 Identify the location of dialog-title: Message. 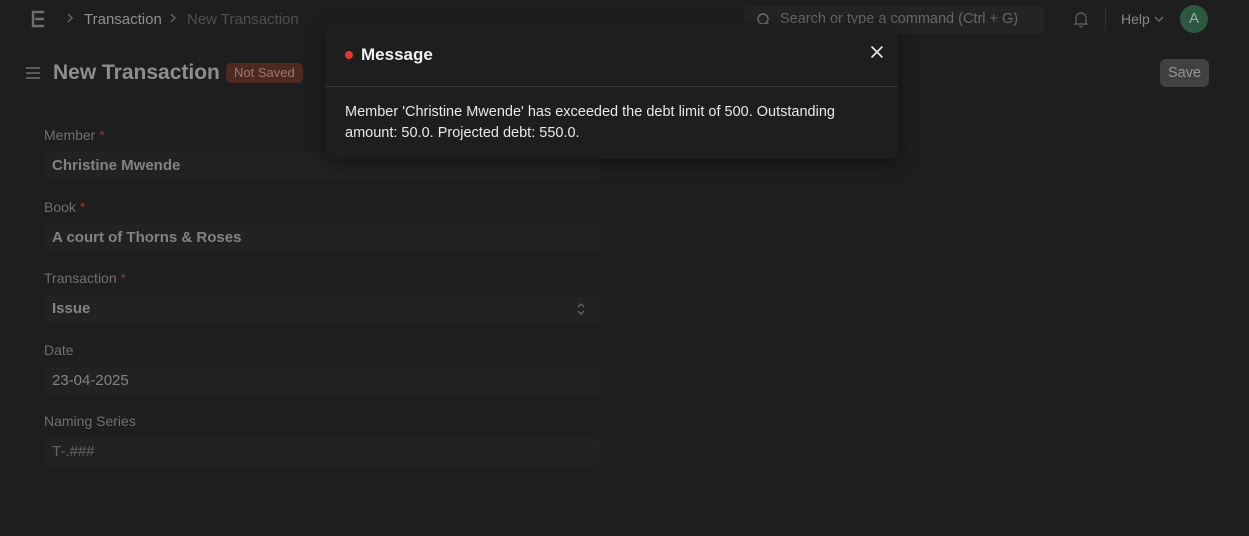
(397, 54).